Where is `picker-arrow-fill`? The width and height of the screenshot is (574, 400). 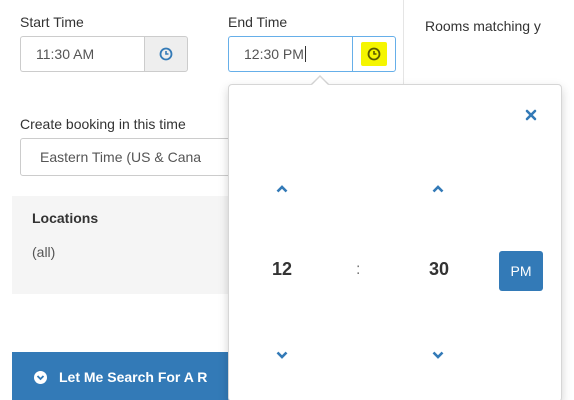 picker-arrow-fill is located at coordinates (320, 81).